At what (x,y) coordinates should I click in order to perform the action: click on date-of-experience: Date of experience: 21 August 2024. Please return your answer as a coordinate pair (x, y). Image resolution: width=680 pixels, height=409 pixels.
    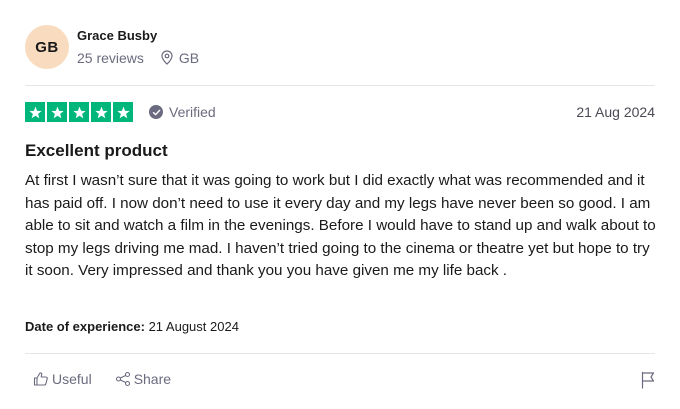
    Looking at the image, I should click on (132, 326).